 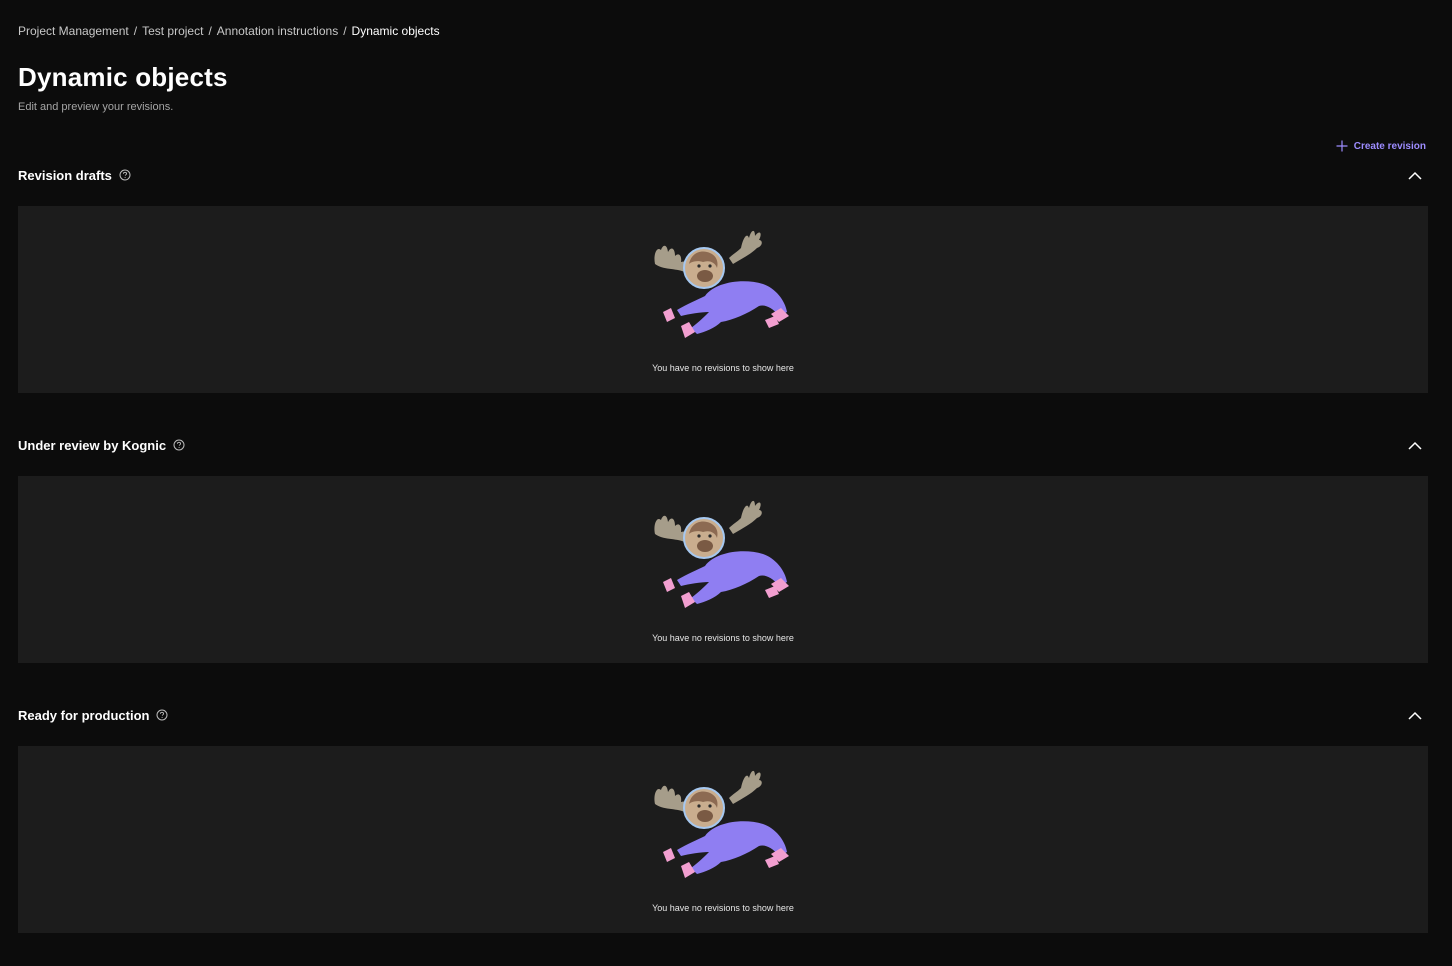 I want to click on section-header: Ready for production, so click(x=723, y=715).